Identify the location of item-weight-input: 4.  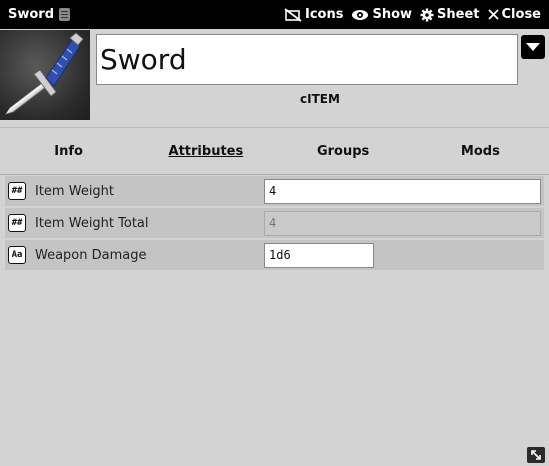
(402, 191).